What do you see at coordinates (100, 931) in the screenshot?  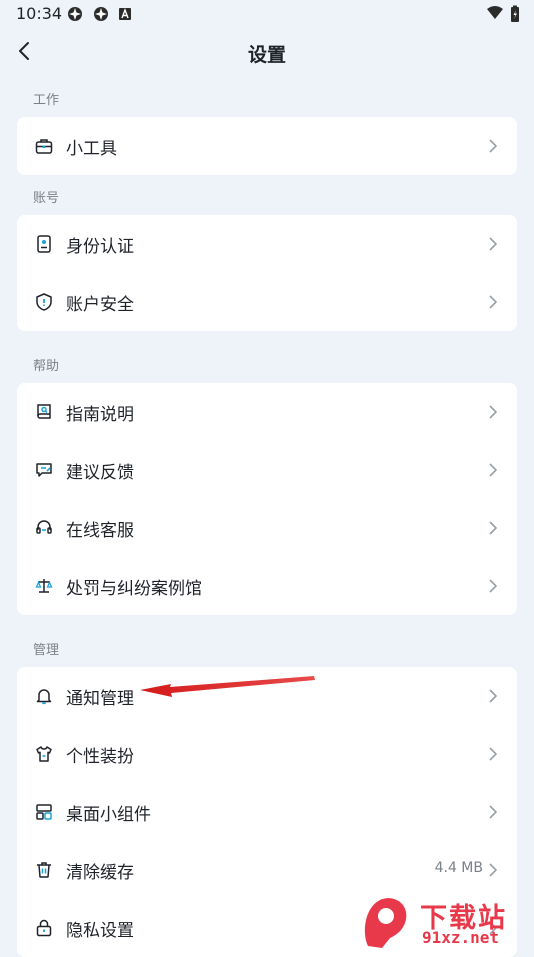 I see `settings-item-label: 隐私设置` at bounding box center [100, 931].